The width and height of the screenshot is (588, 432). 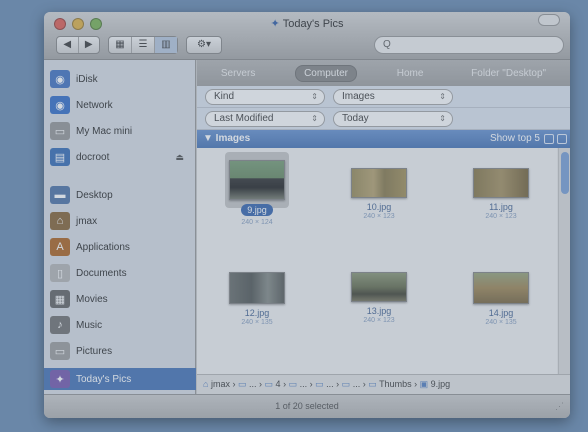 I want to click on criteria-field-select: Kind ⇕, so click(x=265, y=97).